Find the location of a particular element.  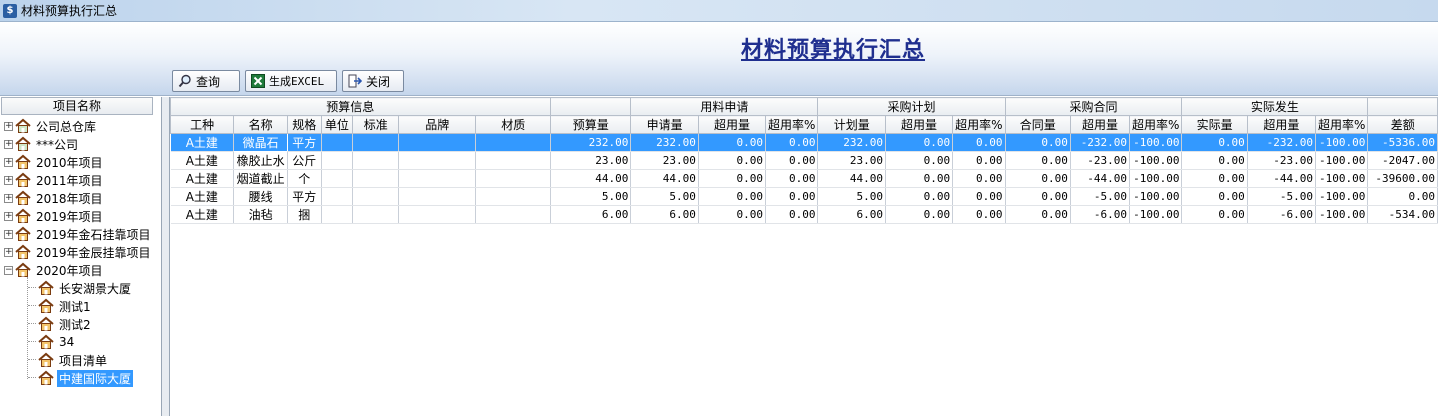

tree-item: 测试2 is located at coordinates (65, 324).